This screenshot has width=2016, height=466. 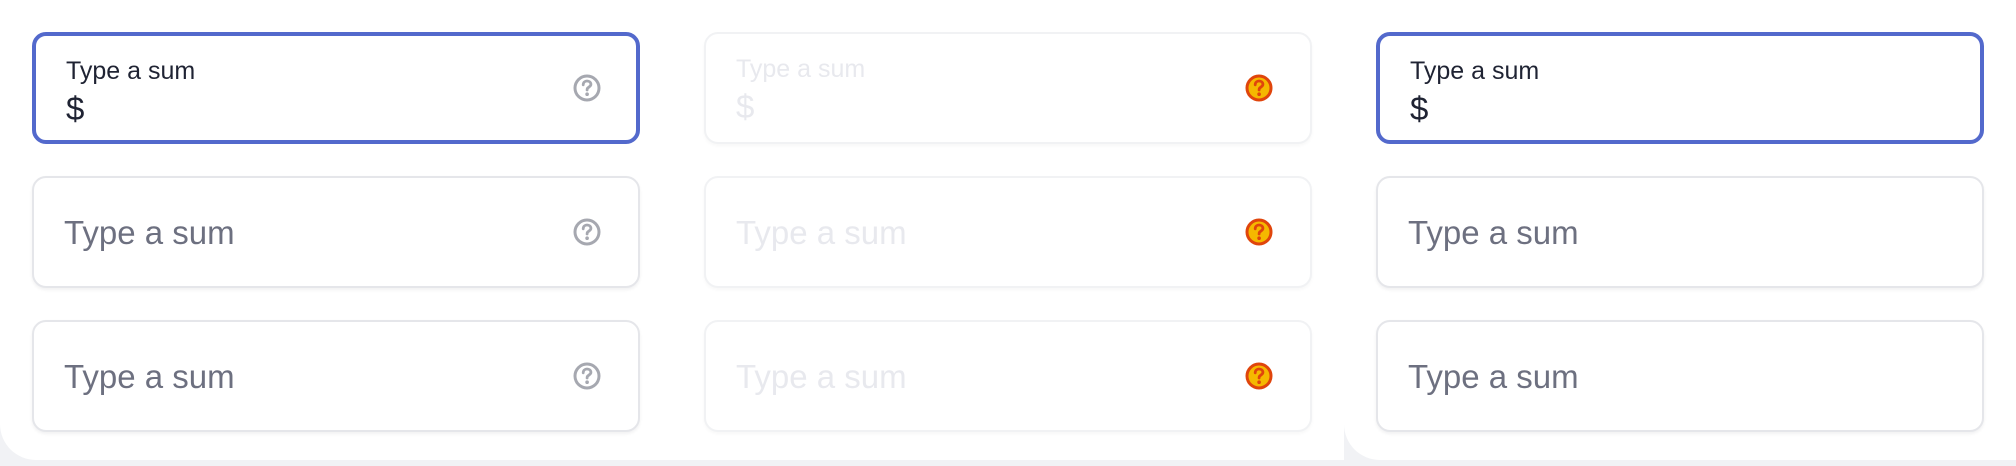 I want to click on sum-input-disabled: Type a sum $, so click(x=1008, y=88).